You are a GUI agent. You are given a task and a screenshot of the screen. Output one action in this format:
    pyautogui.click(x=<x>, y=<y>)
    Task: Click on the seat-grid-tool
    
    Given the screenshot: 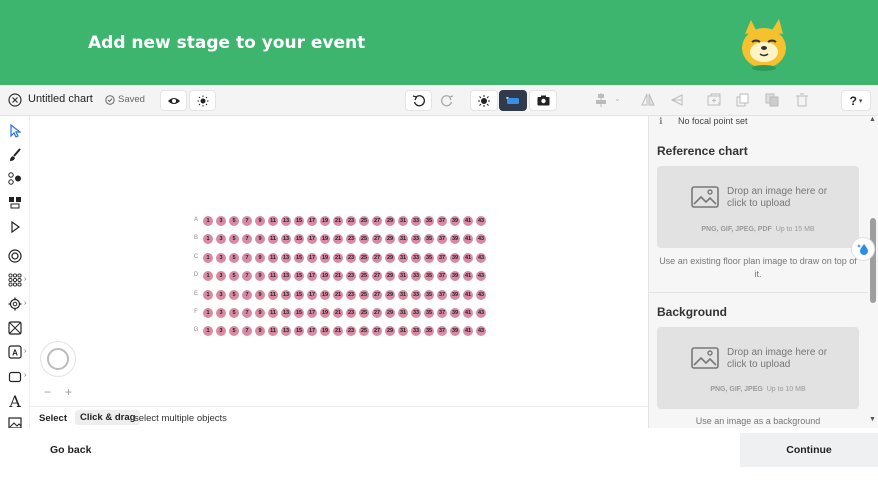 What is the action you would take?
    pyautogui.click(x=15, y=280)
    